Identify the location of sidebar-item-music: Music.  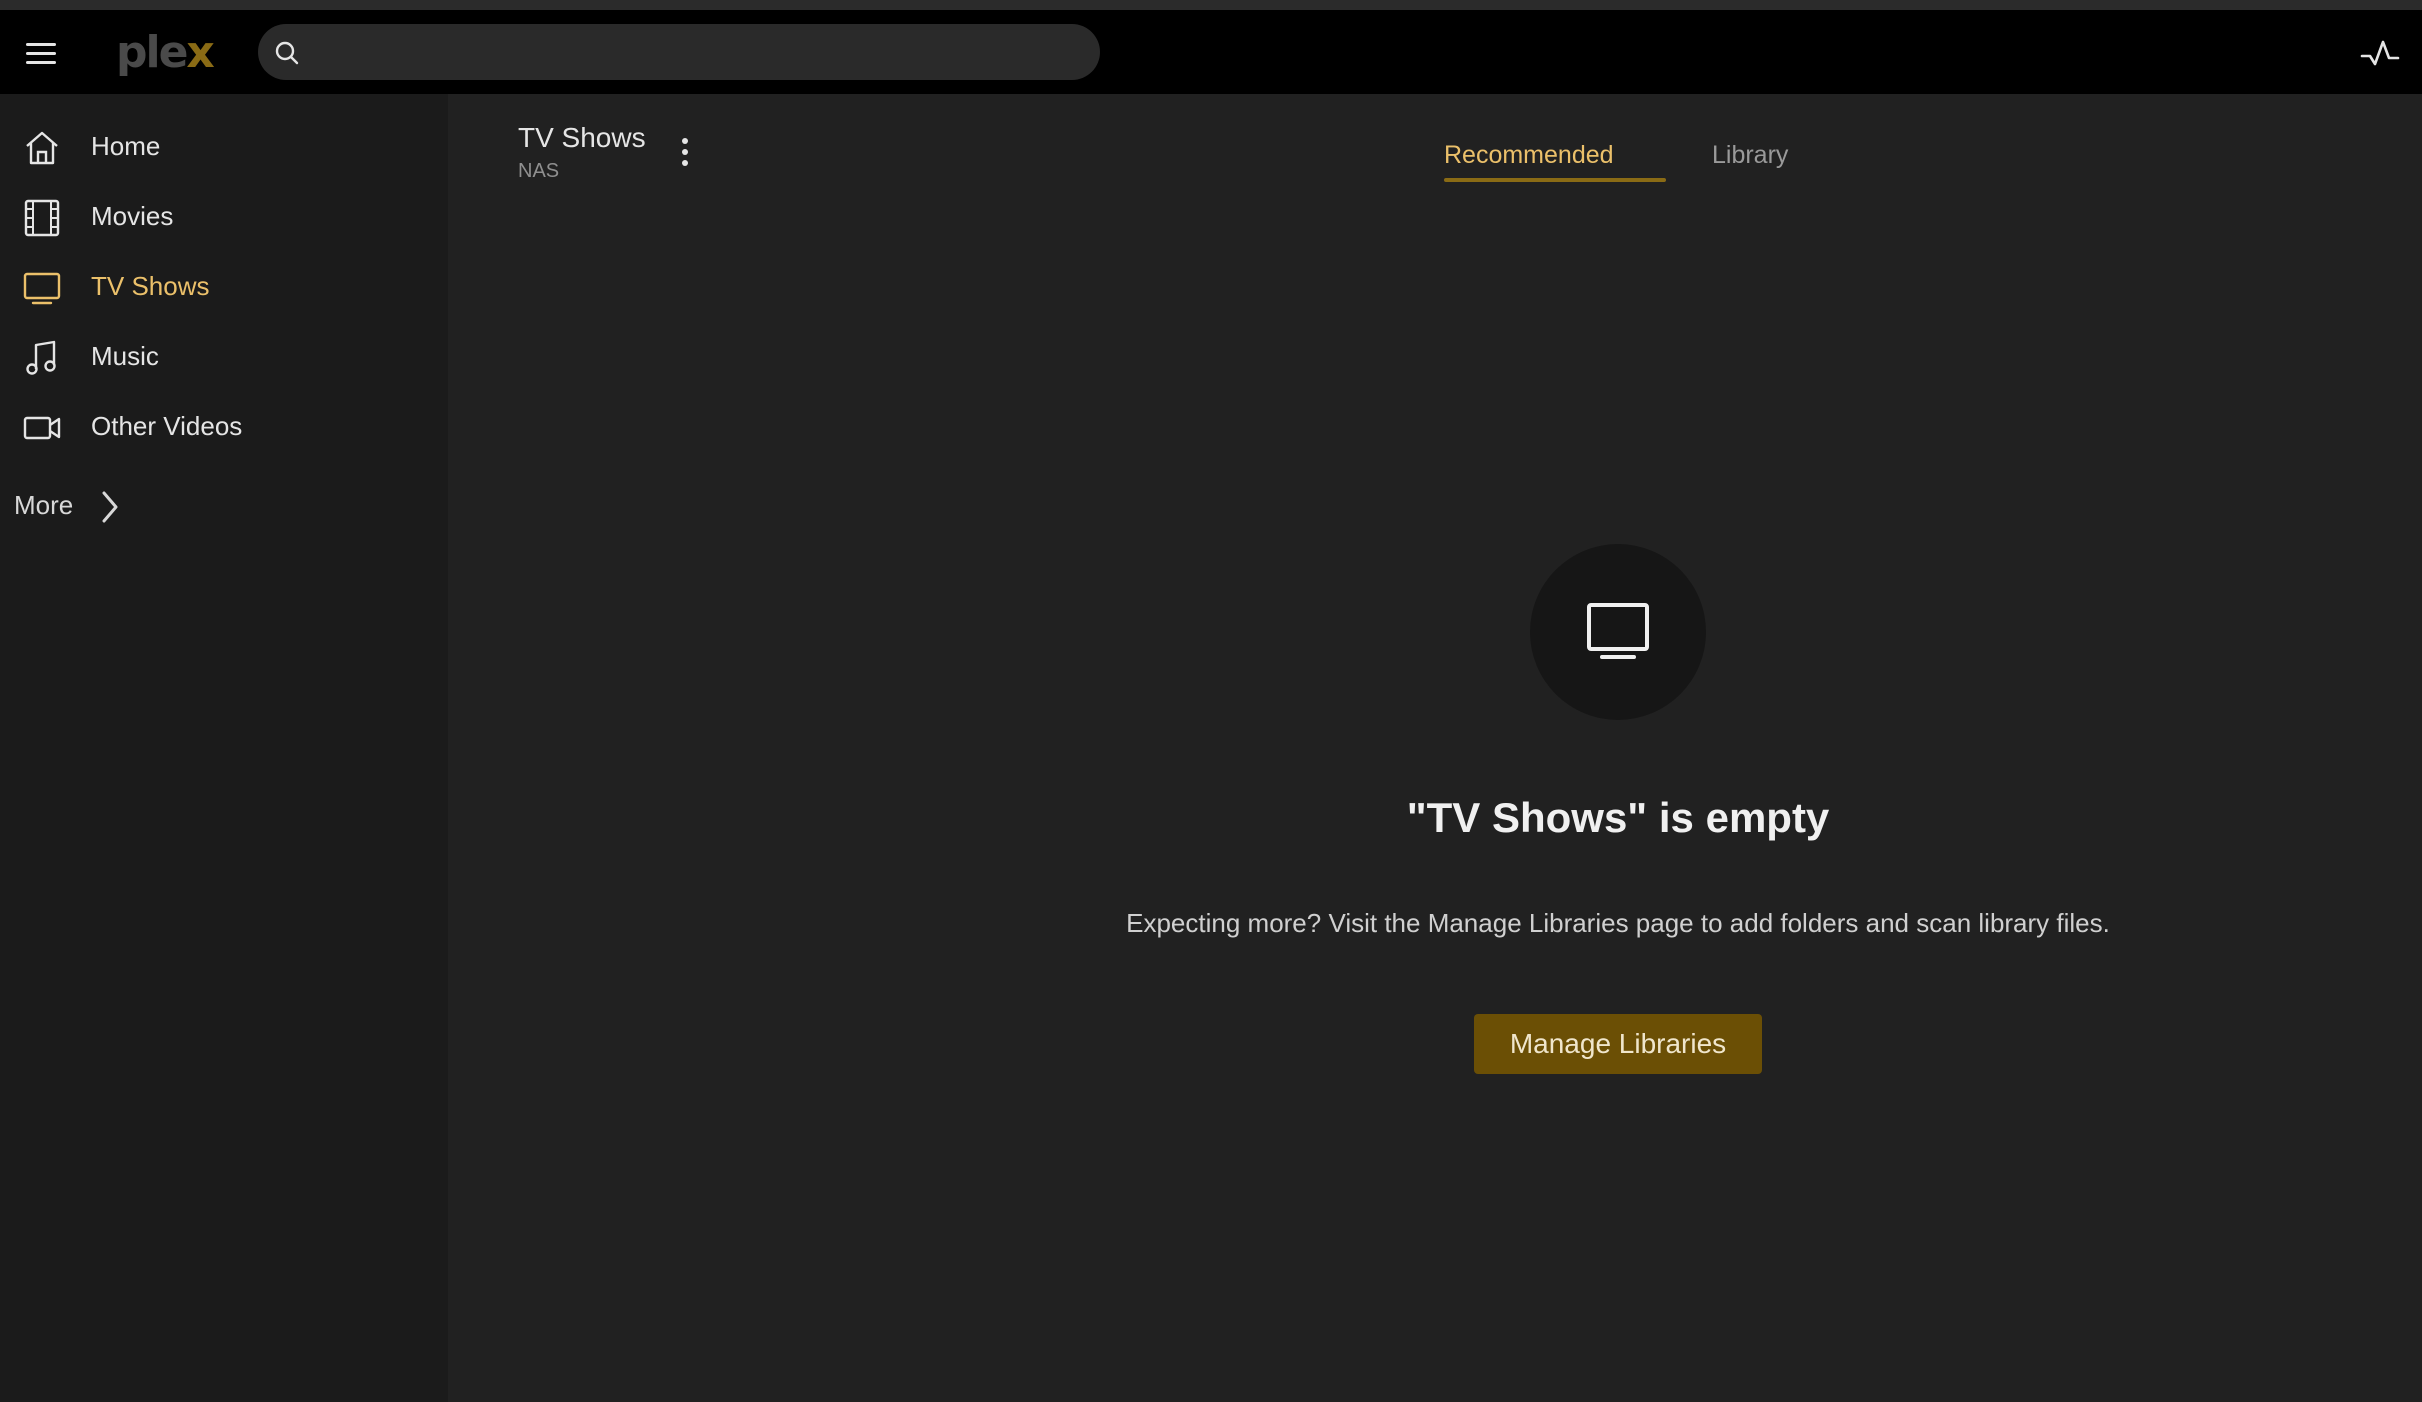
(224, 356).